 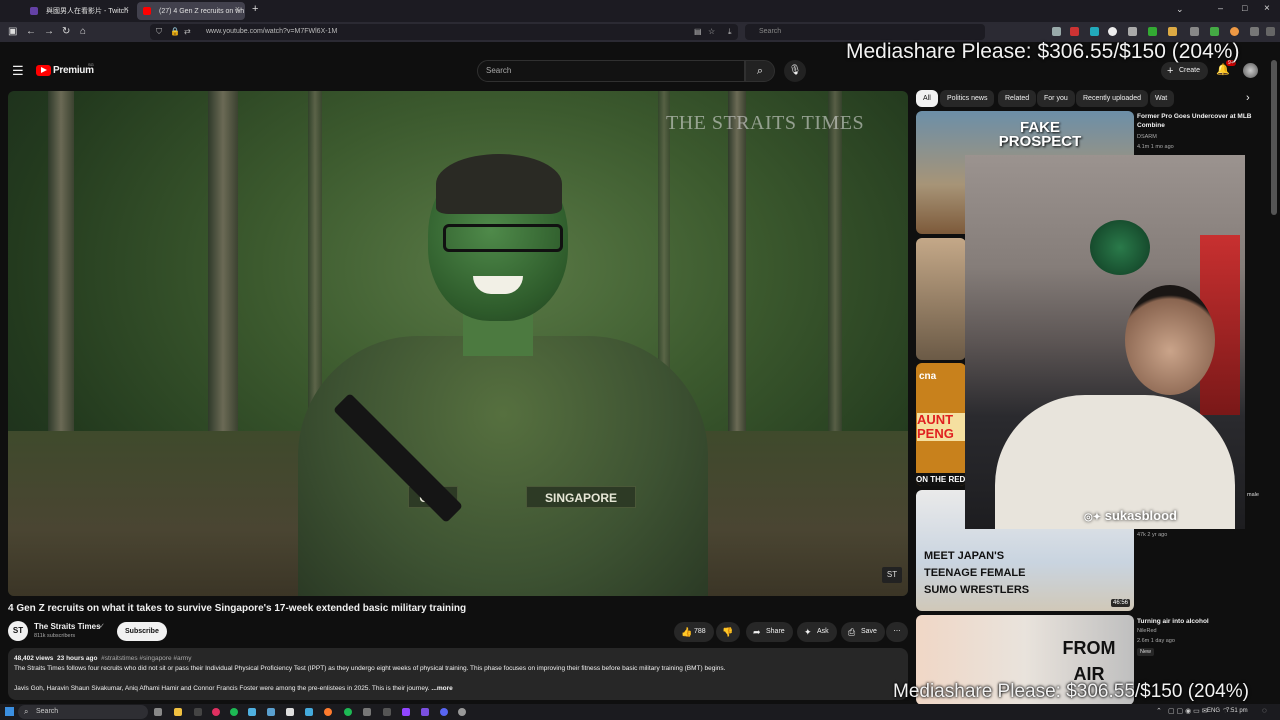 I want to click on ask-button: ✦ Ask, so click(x=817, y=632).